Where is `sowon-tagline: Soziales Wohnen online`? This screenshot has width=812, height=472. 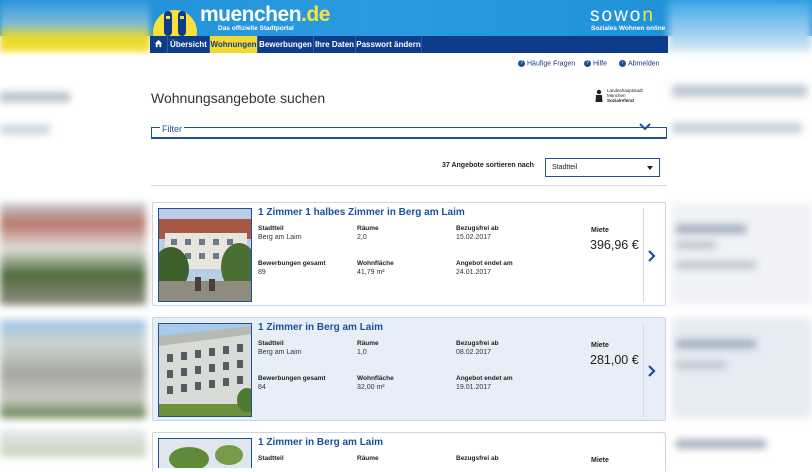 sowon-tagline: Soziales Wohnen online is located at coordinates (628, 28).